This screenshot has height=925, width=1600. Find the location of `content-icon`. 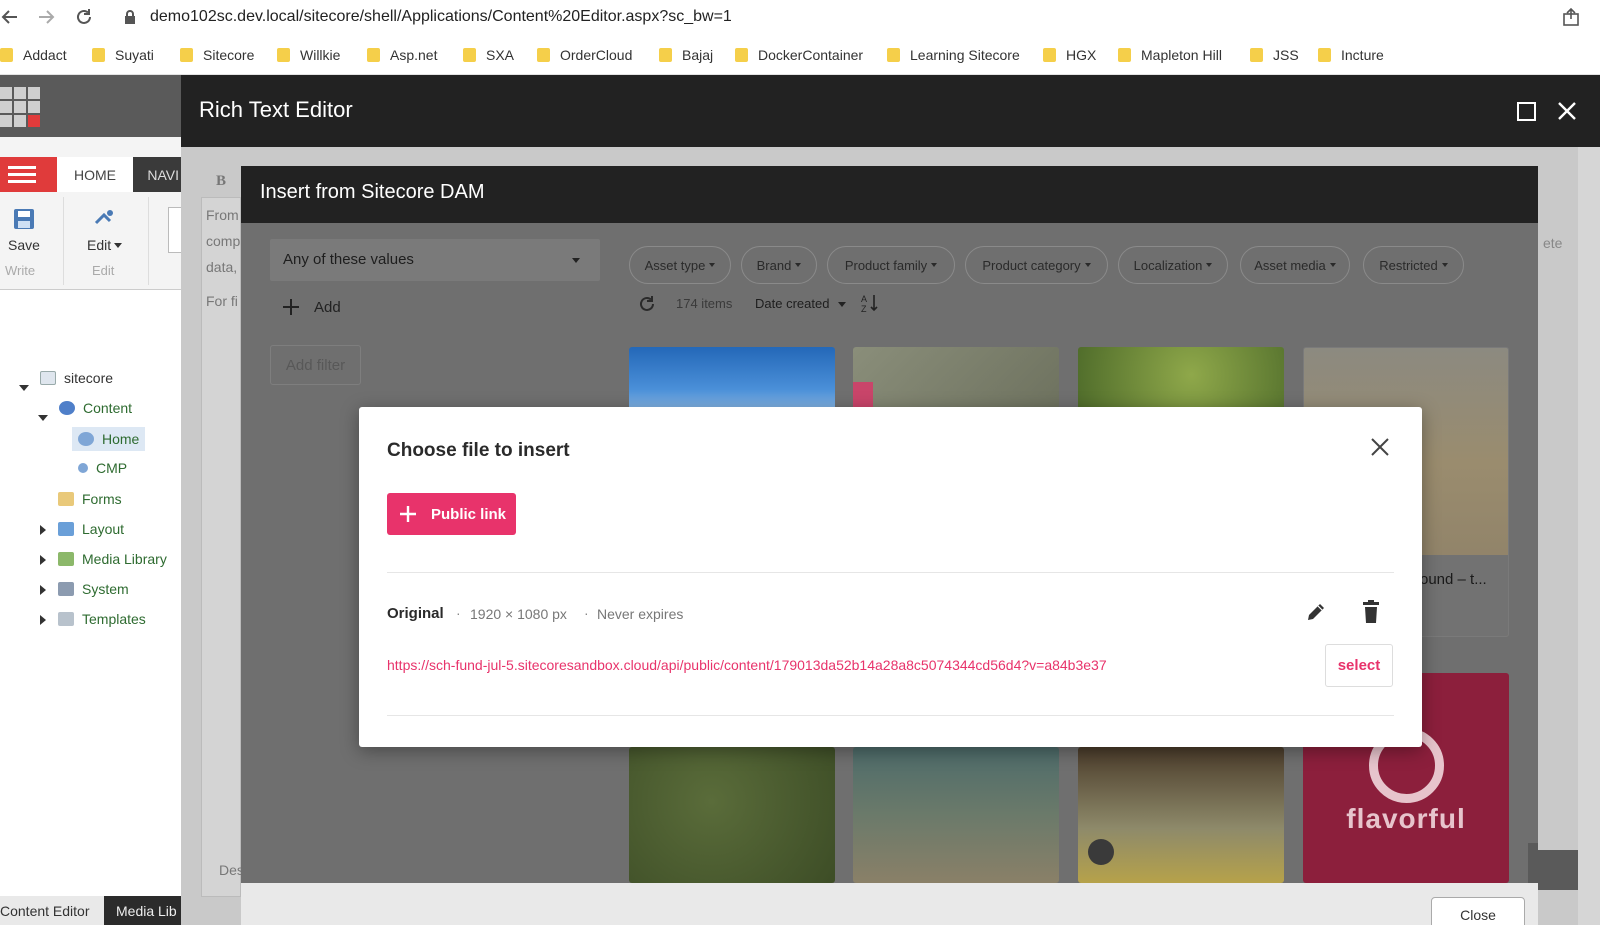

content-icon is located at coordinates (67, 408).